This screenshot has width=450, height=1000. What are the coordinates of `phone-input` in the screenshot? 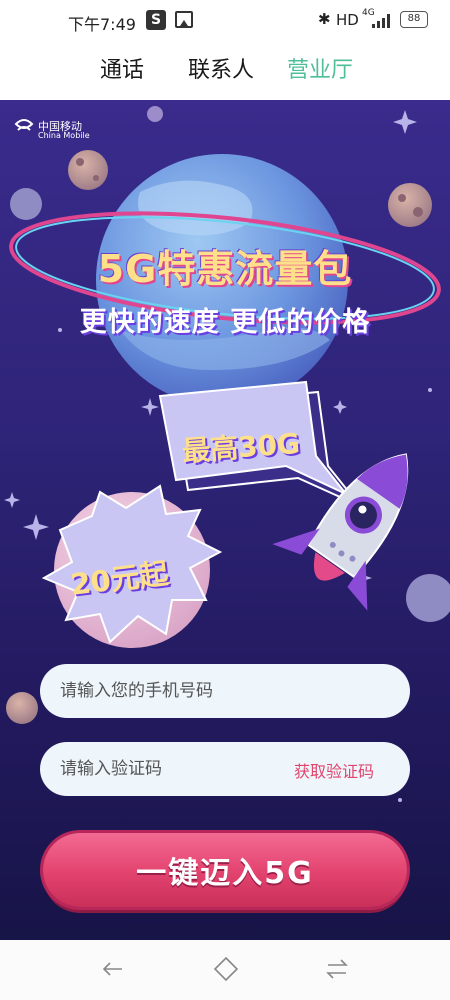 It's located at (170, 691).